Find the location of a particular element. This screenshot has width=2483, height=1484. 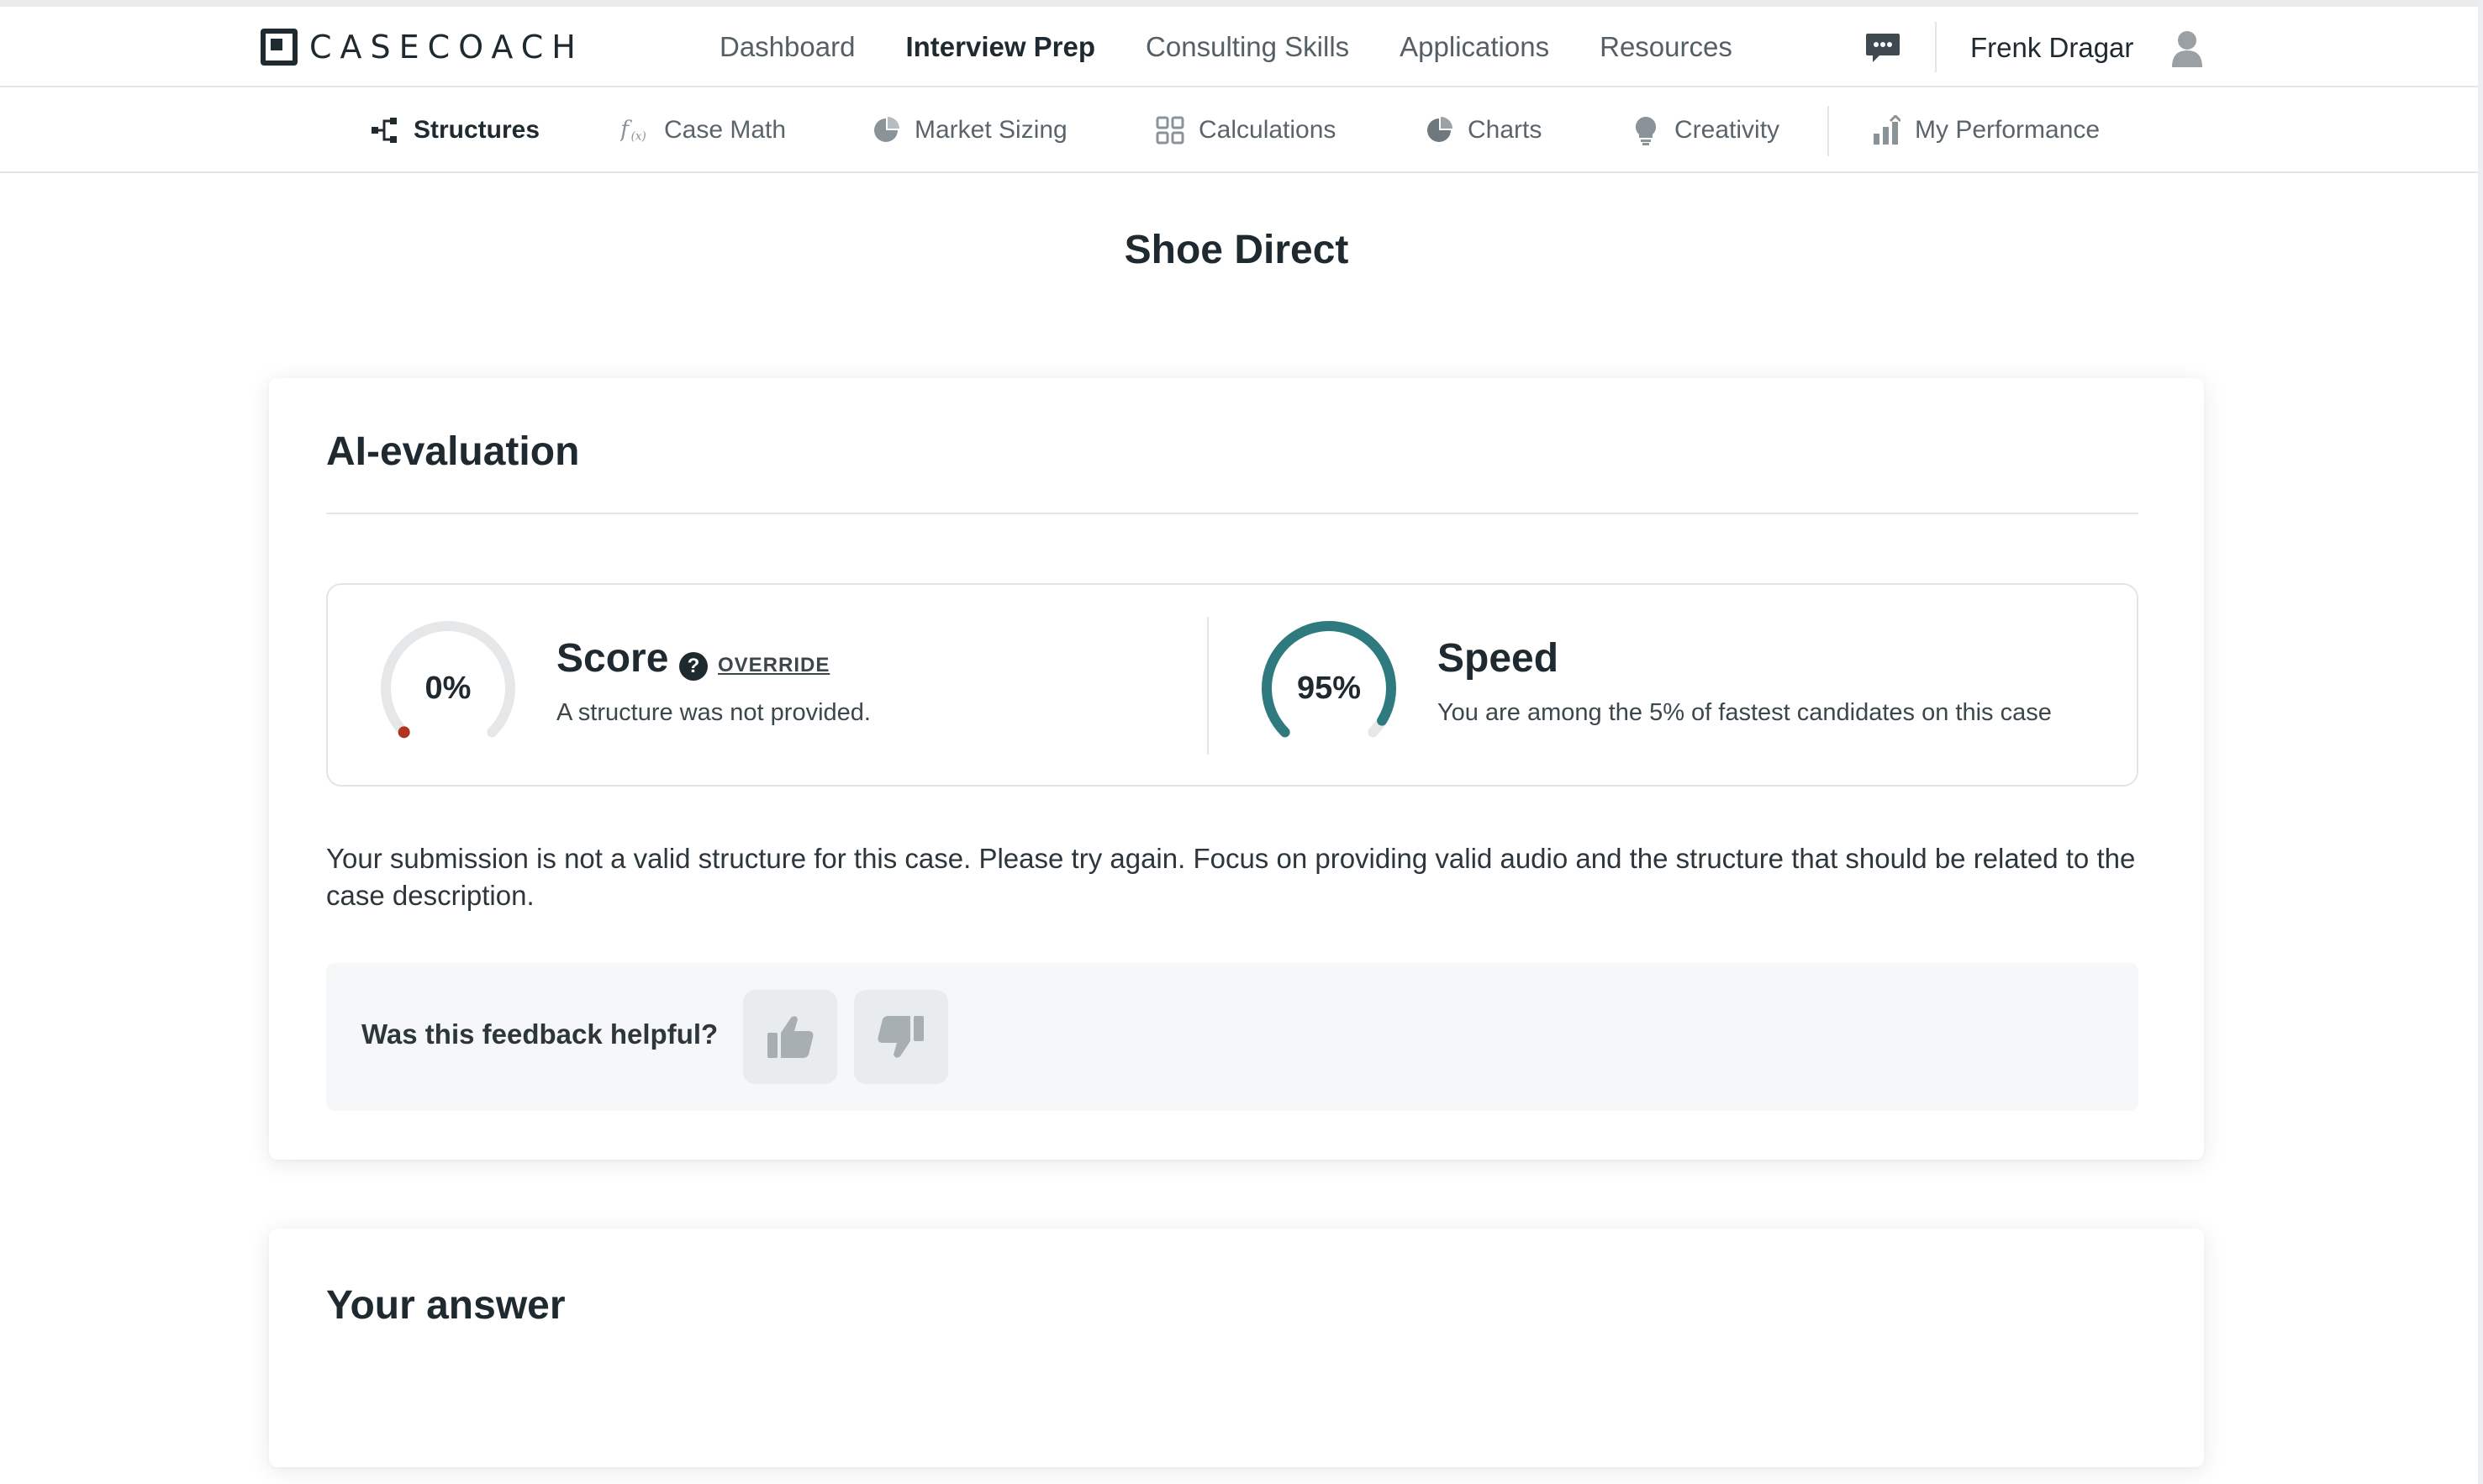

help-icon: ? is located at coordinates (693, 666).